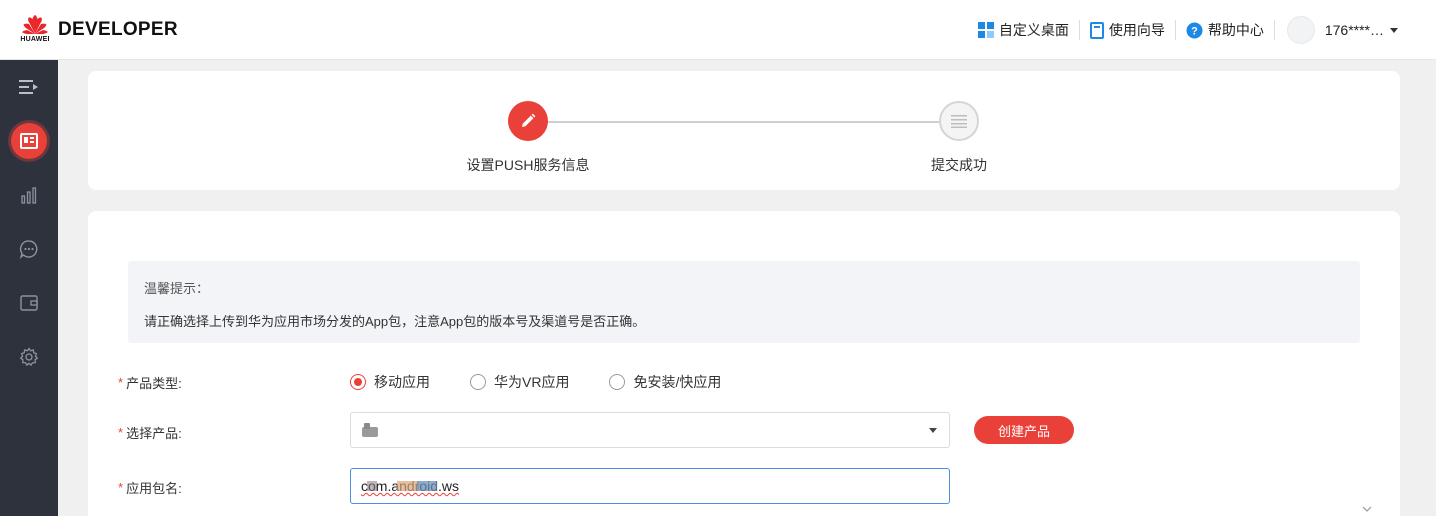  I want to click on radio-mobile-app: 移动应用, so click(390, 382).